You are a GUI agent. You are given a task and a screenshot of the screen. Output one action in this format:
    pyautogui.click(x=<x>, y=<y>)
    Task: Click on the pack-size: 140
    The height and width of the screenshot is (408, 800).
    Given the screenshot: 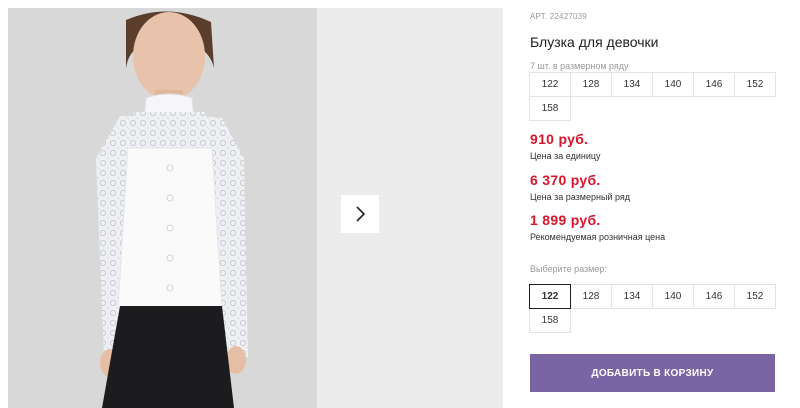 What is the action you would take?
    pyautogui.click(x=673, y=84)
    